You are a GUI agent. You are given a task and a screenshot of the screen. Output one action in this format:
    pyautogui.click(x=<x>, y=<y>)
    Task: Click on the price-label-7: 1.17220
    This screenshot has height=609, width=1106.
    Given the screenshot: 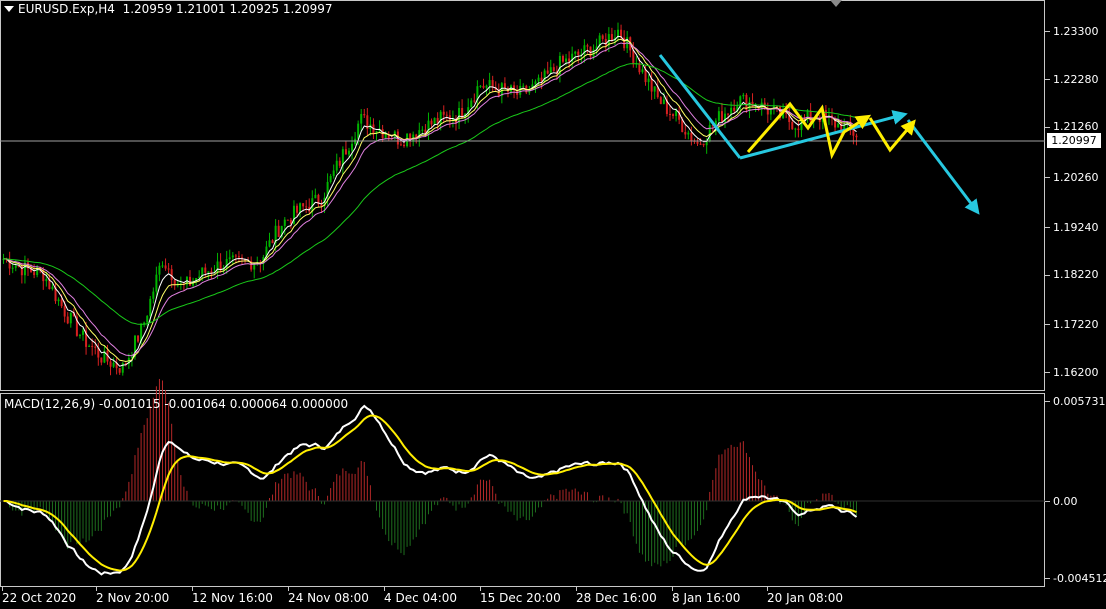 What is the action you would take?
    pyautogui.click(x=1076, y=324)
    